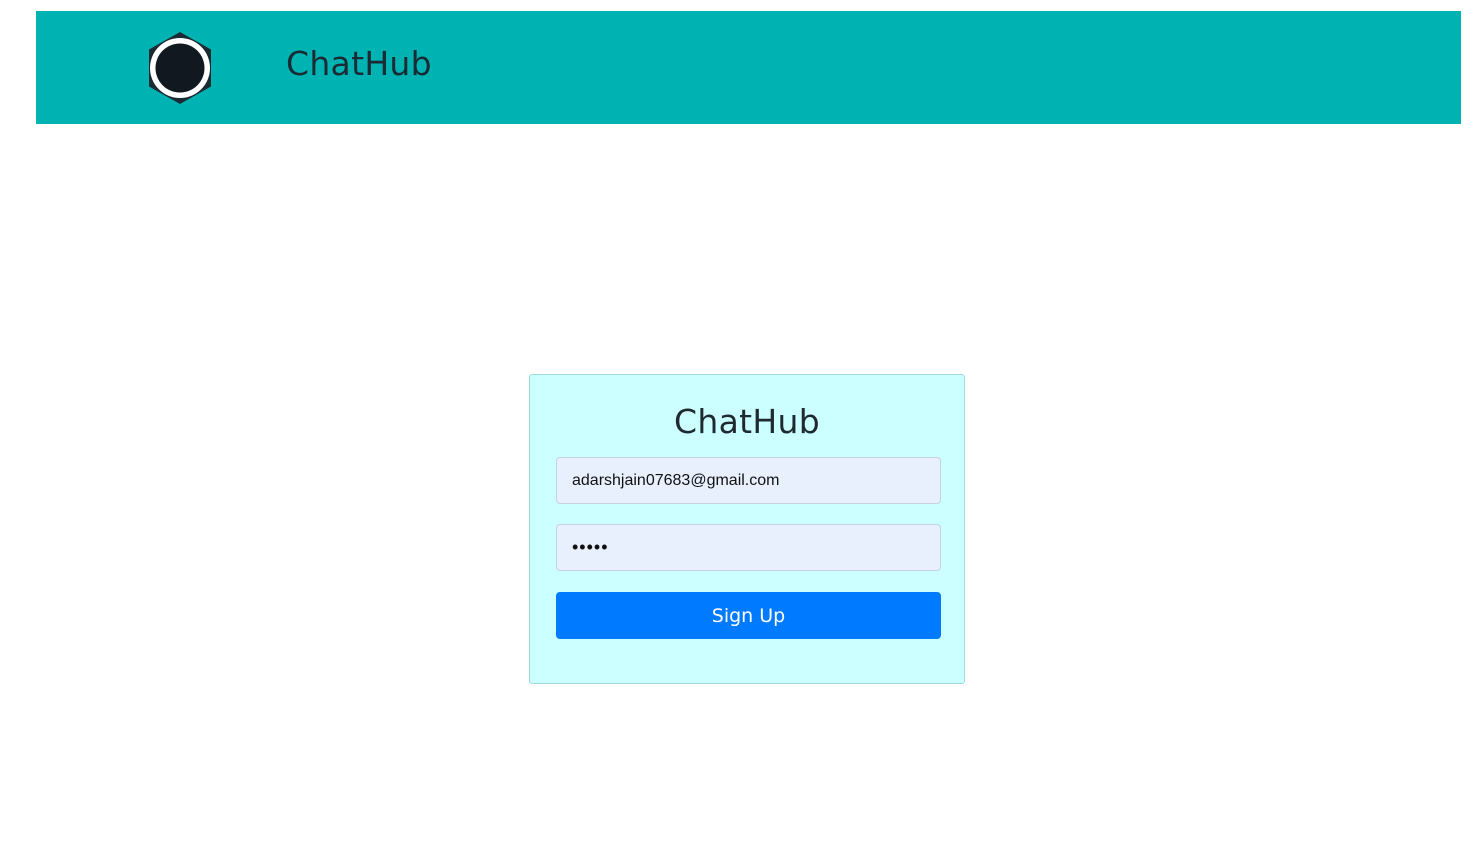 This screenshot has height=860, width=1477. I want to click on email-input, so click(748, 480).